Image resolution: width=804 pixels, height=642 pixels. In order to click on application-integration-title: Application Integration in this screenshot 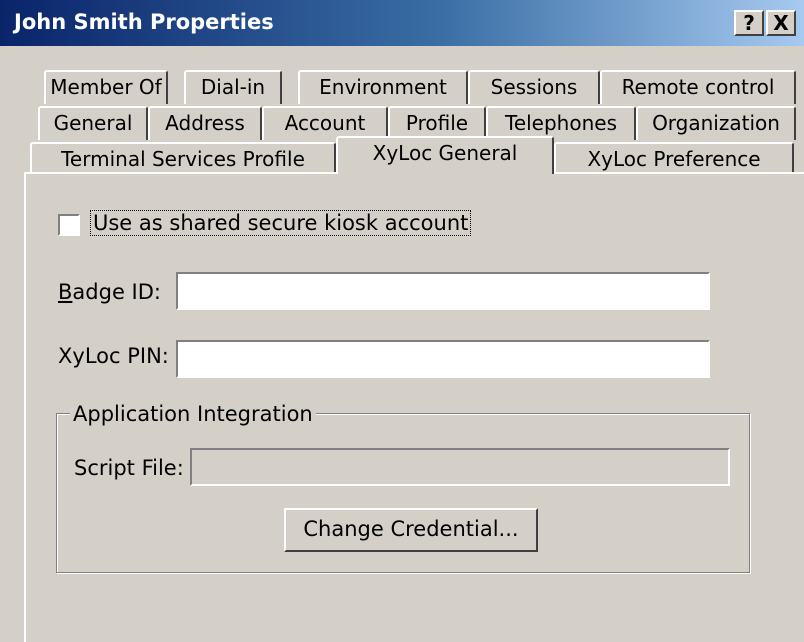, I will do `click(193, 414)`.